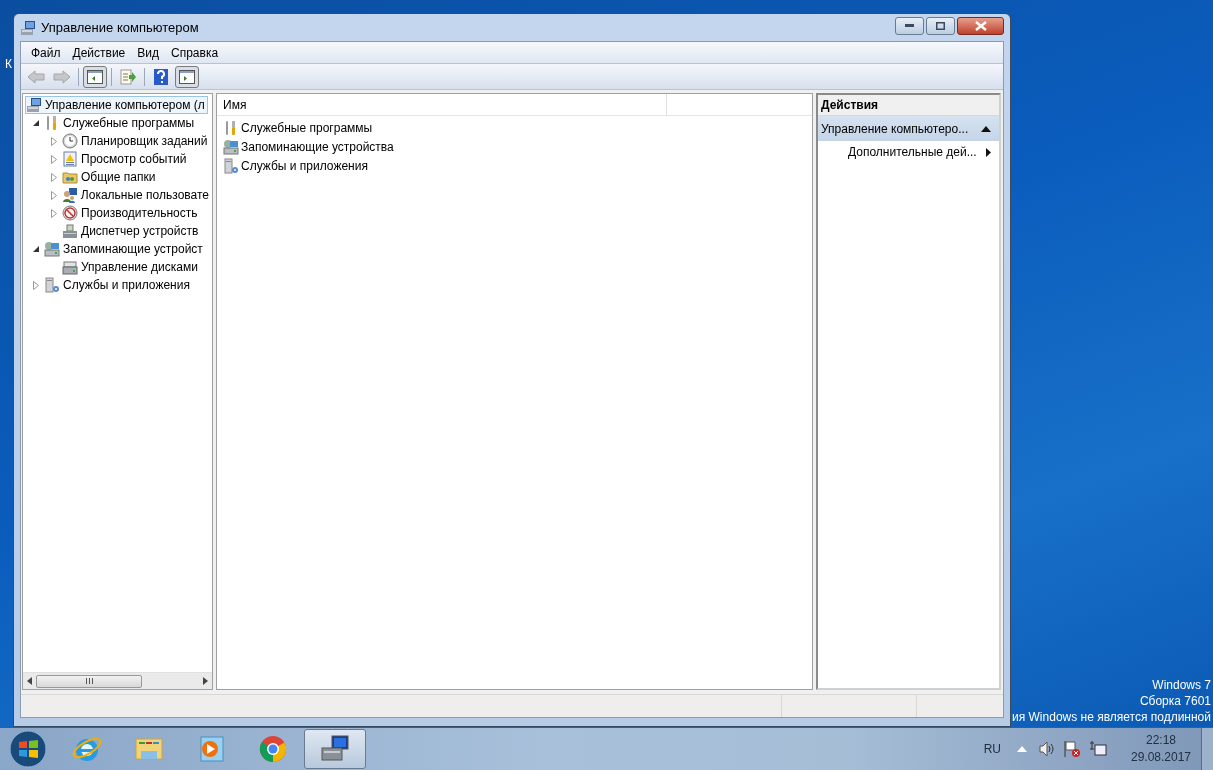  Describe the element at coordinates (1111, 717) in the screenshot. I see `desktop-watermark-text: ия Windows не является подлинной` at that location.